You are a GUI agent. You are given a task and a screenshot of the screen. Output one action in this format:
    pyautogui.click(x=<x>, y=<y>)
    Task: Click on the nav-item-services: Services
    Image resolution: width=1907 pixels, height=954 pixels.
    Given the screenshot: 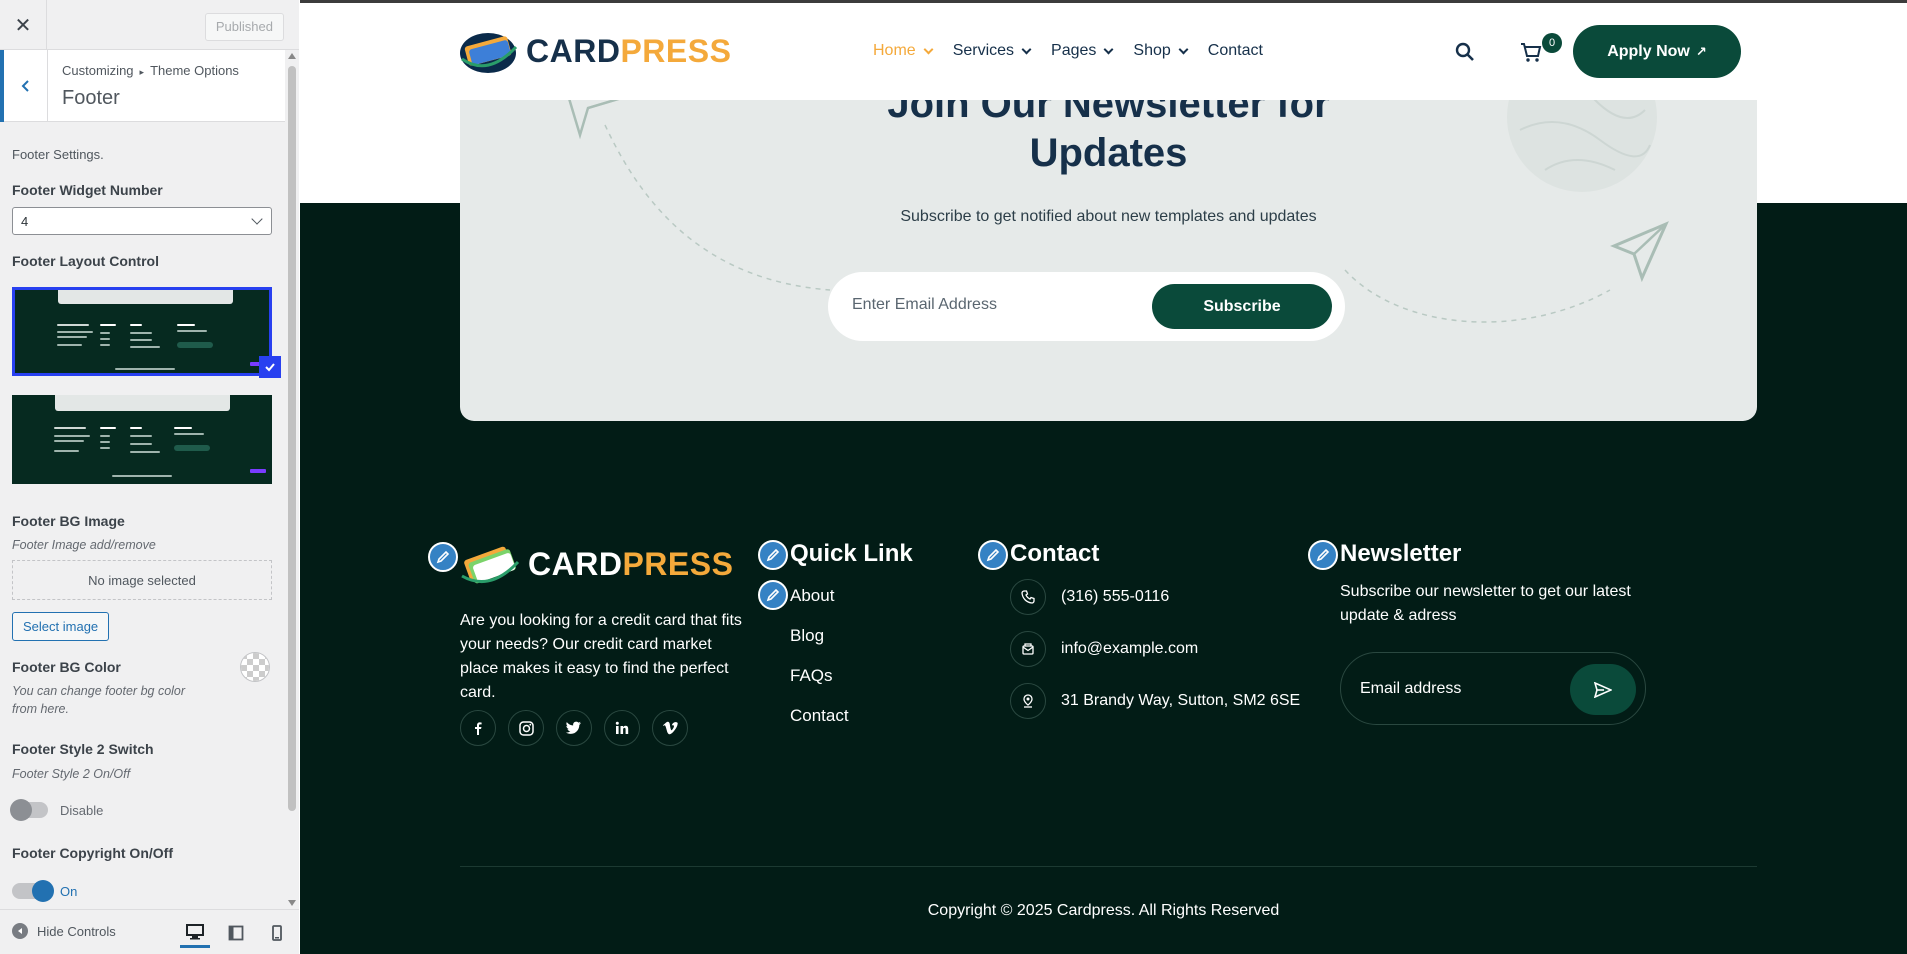 What is the action you would take?
    pyautogui.click(x=992, y=51)
    